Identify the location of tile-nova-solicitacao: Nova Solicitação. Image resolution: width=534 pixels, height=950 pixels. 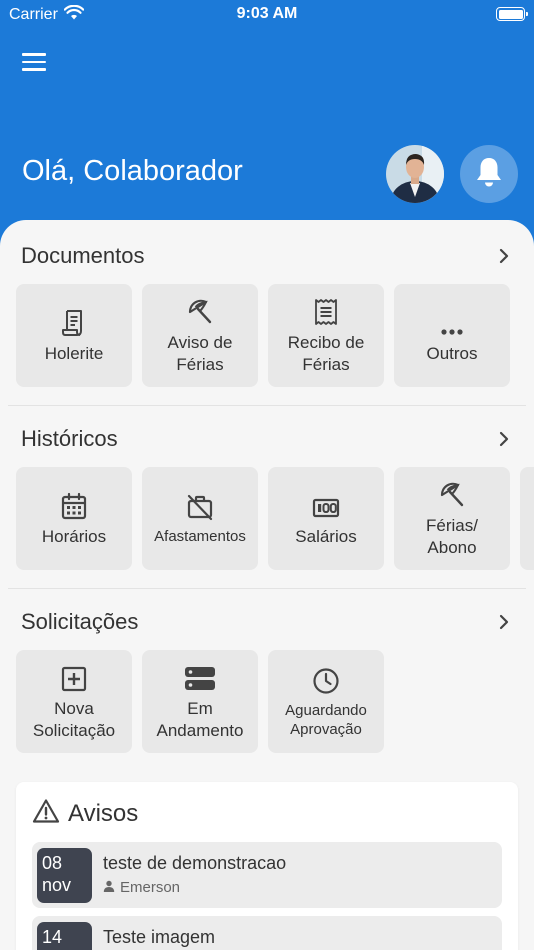
(74, 701).